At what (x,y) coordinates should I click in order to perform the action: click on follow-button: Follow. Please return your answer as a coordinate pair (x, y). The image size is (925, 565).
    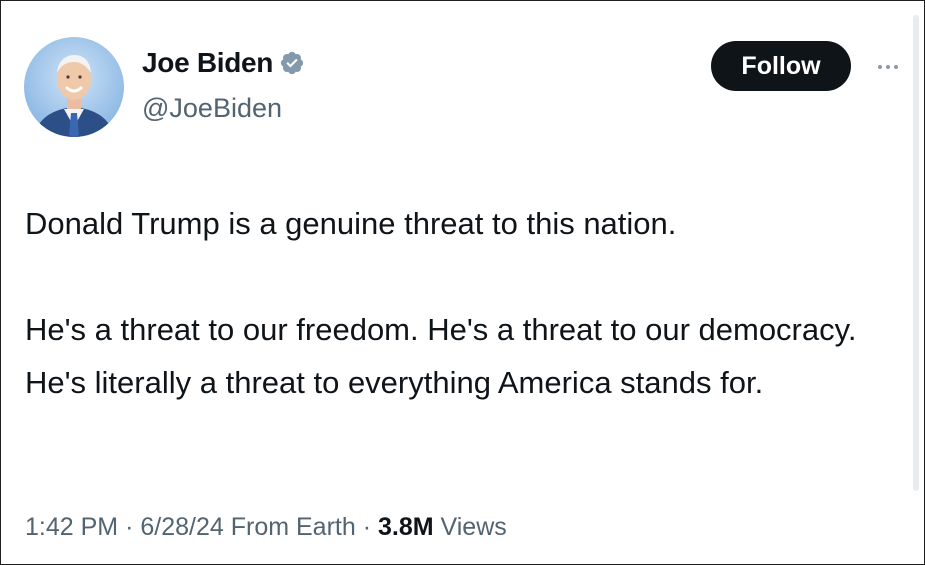
    Looking at the image, I should click on (781, 66).